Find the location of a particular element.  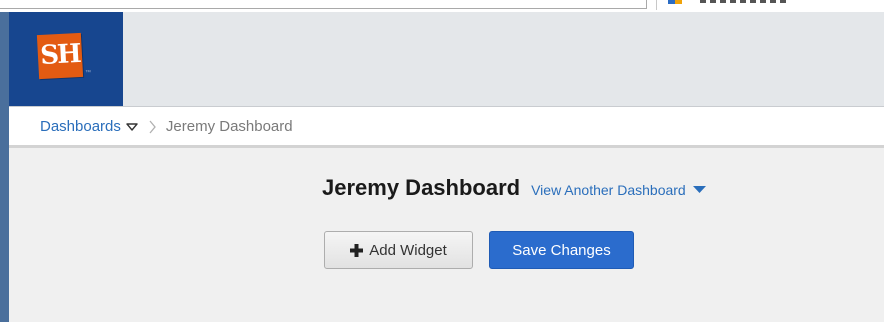

breadcrumb-current: Jeremy Dashboard is located at coordinates (229, 126).